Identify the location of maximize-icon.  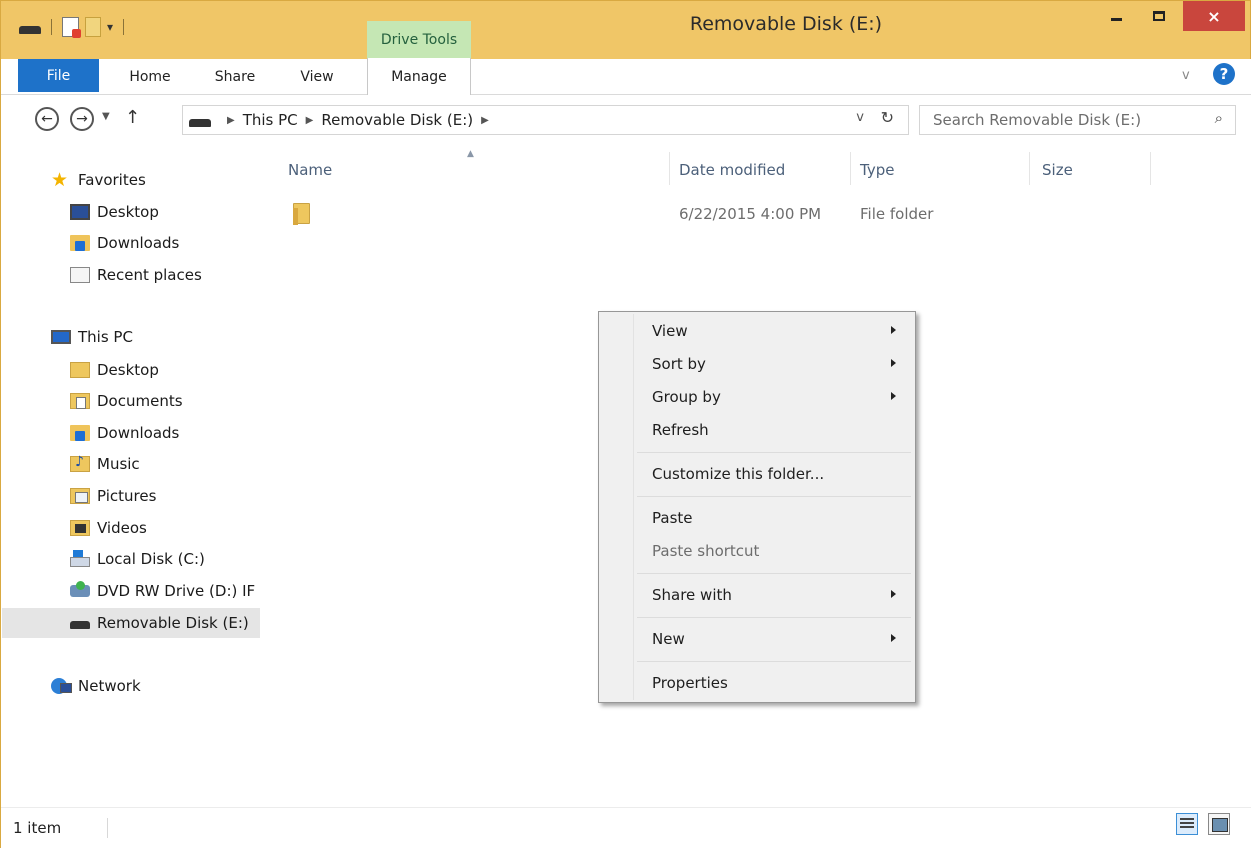
(1159, 16).